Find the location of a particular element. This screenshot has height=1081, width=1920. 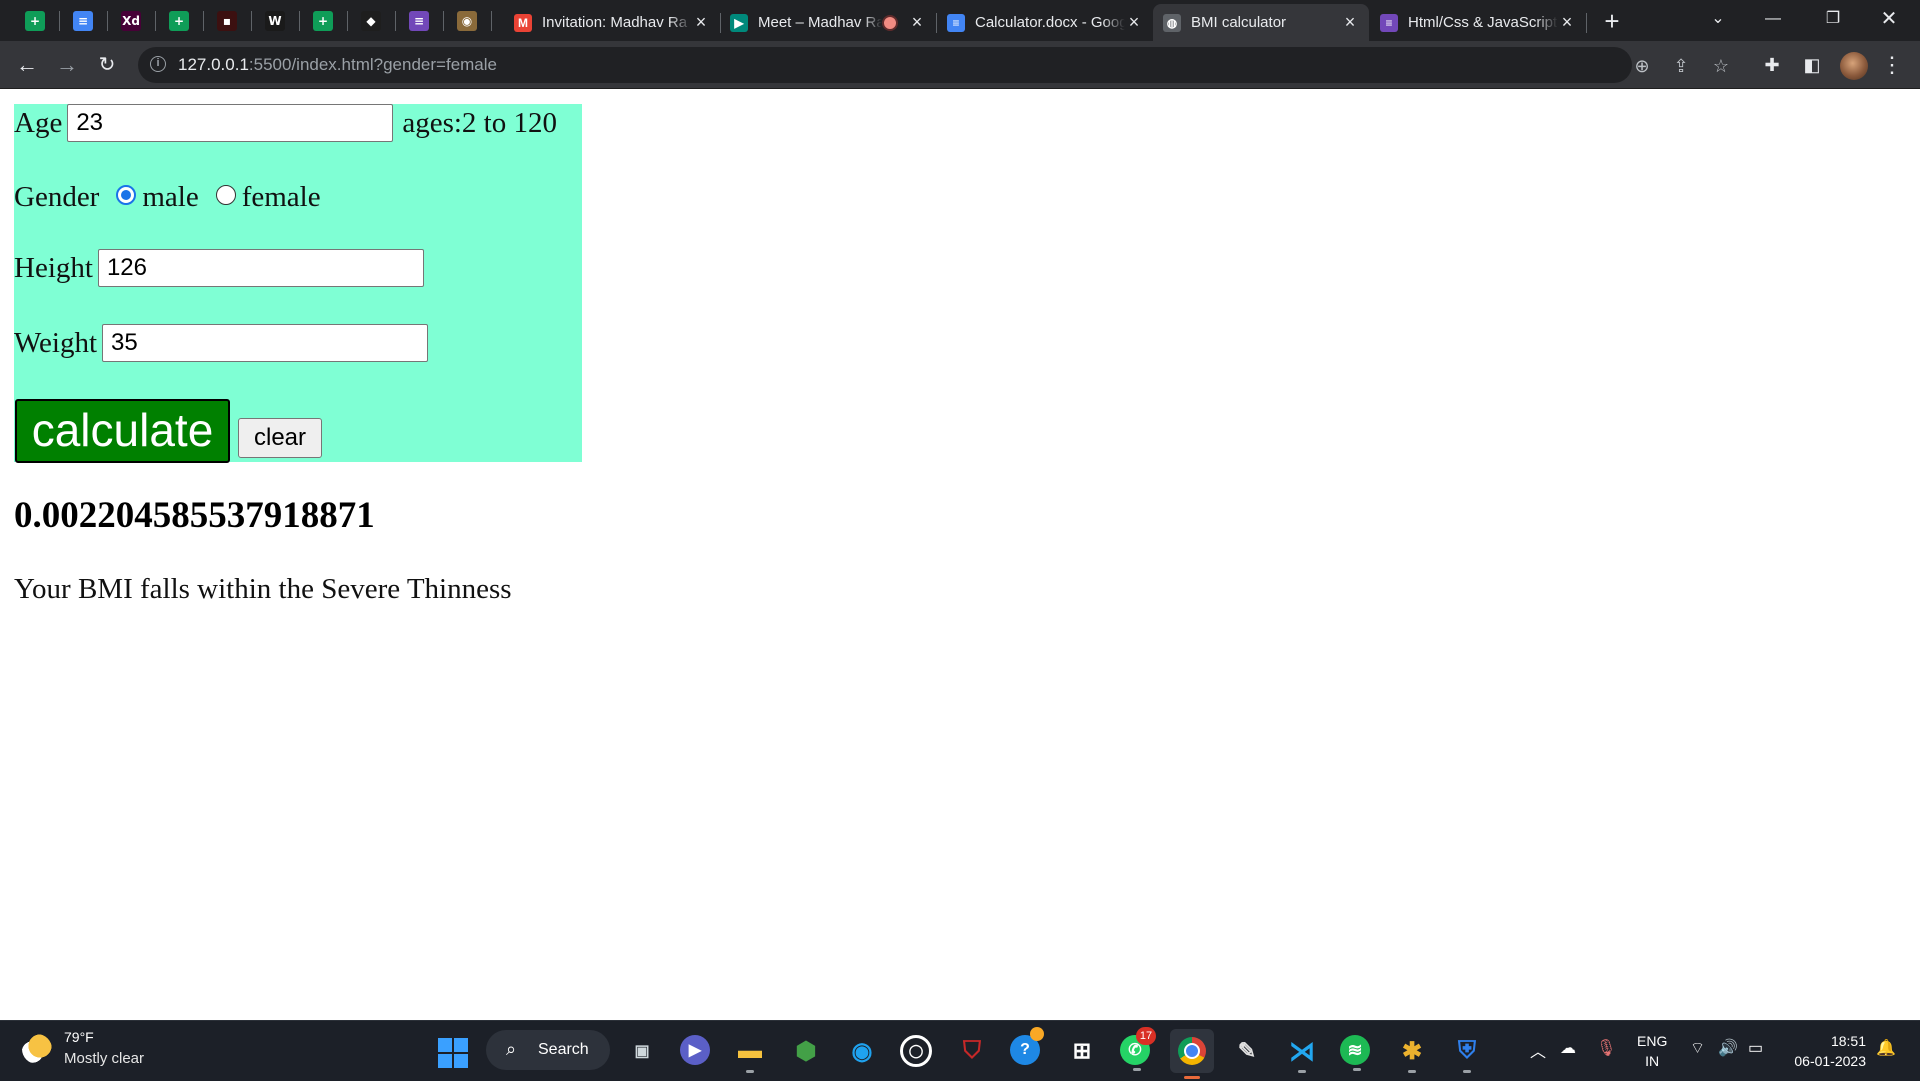

windows-start-icon is located at coordinates (453, 1053).